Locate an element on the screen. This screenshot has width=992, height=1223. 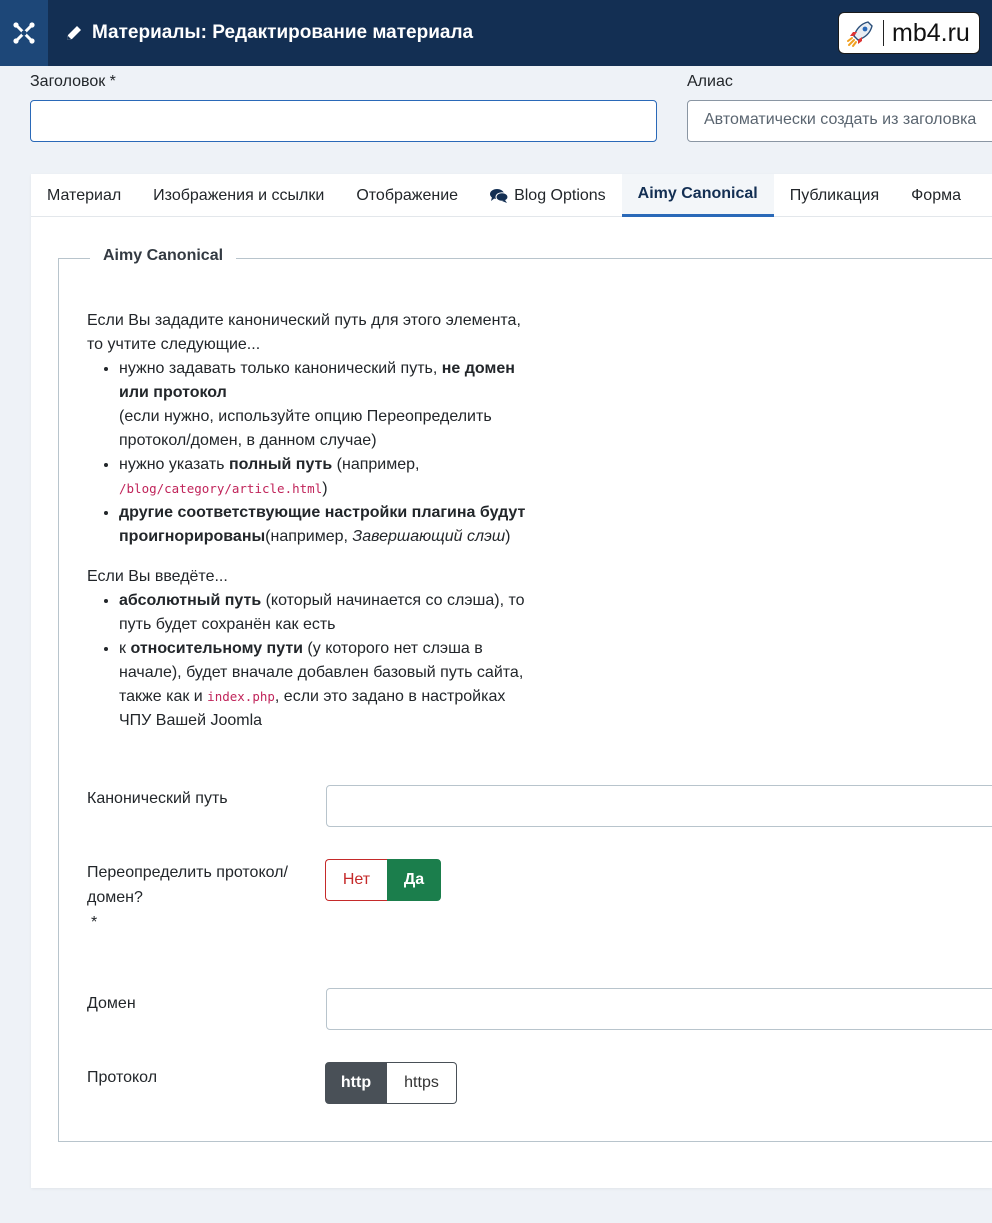
override-label-text: Переопределить протокол/домен? is located at coordinates (187, 885).